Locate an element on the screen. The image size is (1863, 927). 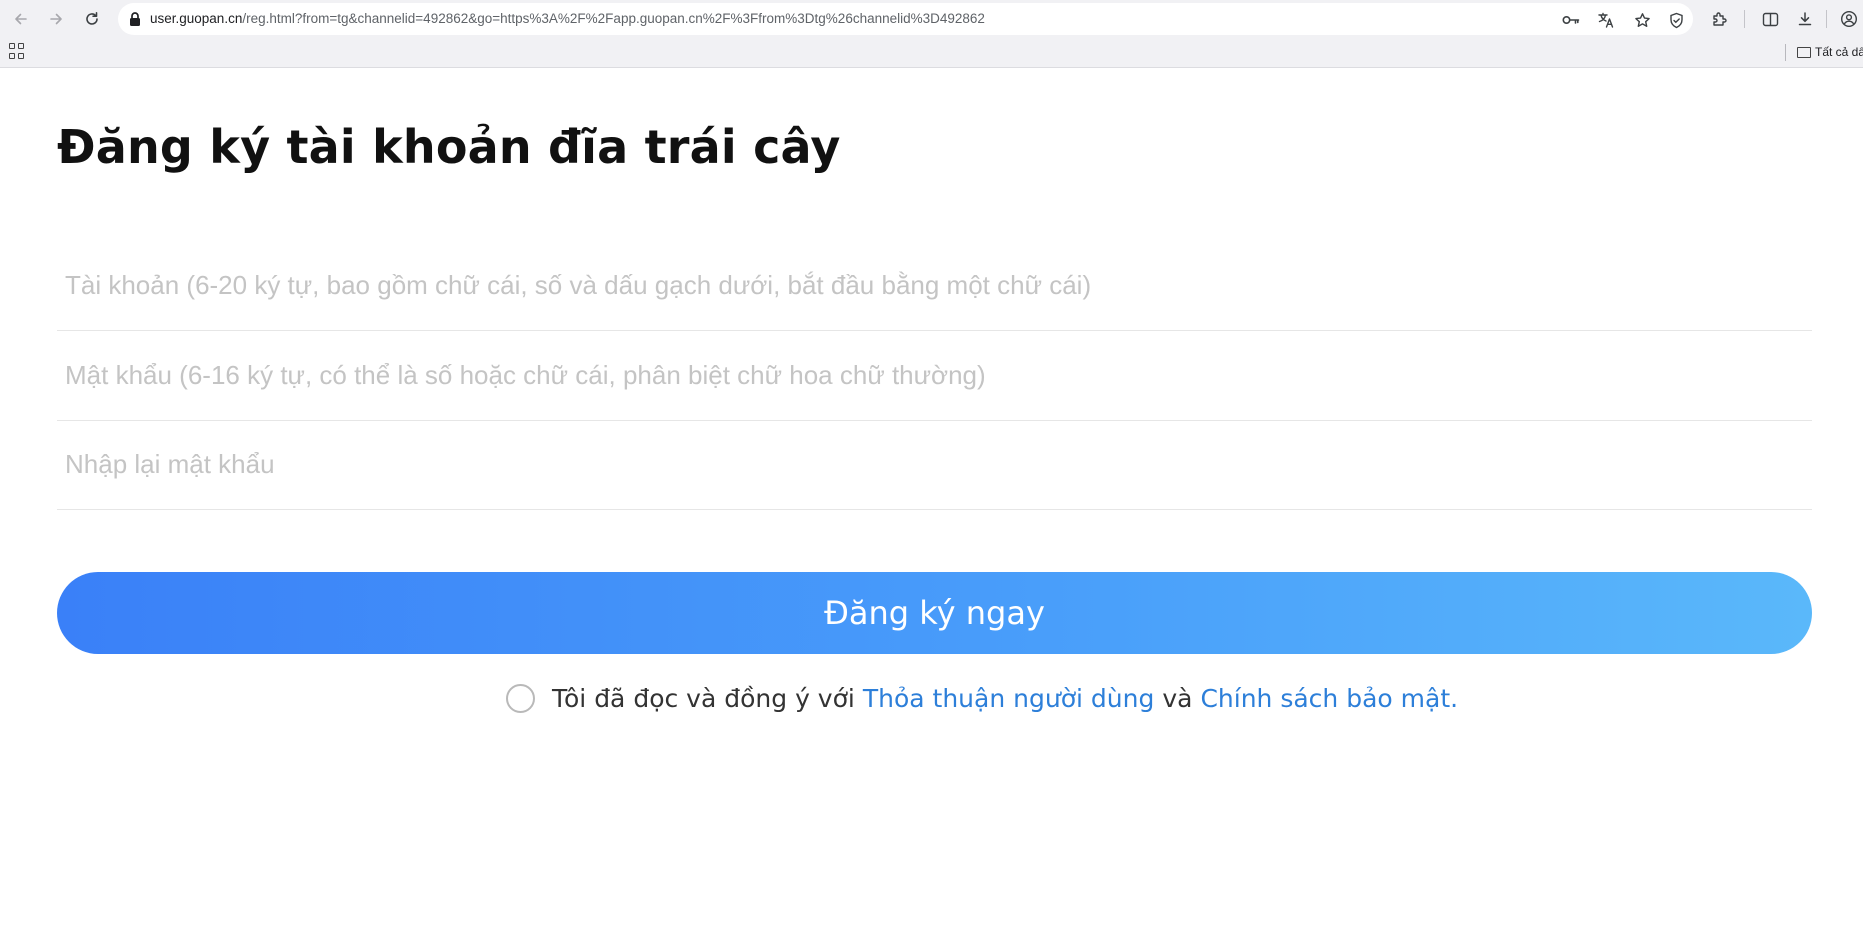
reload-icon is located at coordinates (92, 19).